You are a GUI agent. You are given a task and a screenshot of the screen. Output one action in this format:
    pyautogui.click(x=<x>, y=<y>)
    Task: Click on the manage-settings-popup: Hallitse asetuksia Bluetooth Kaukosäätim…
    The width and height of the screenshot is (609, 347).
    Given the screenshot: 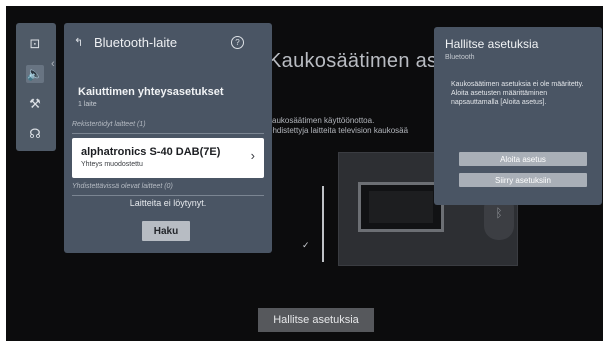 What is the action you would take?
    pyautogui.click(x=518, y=116)
    